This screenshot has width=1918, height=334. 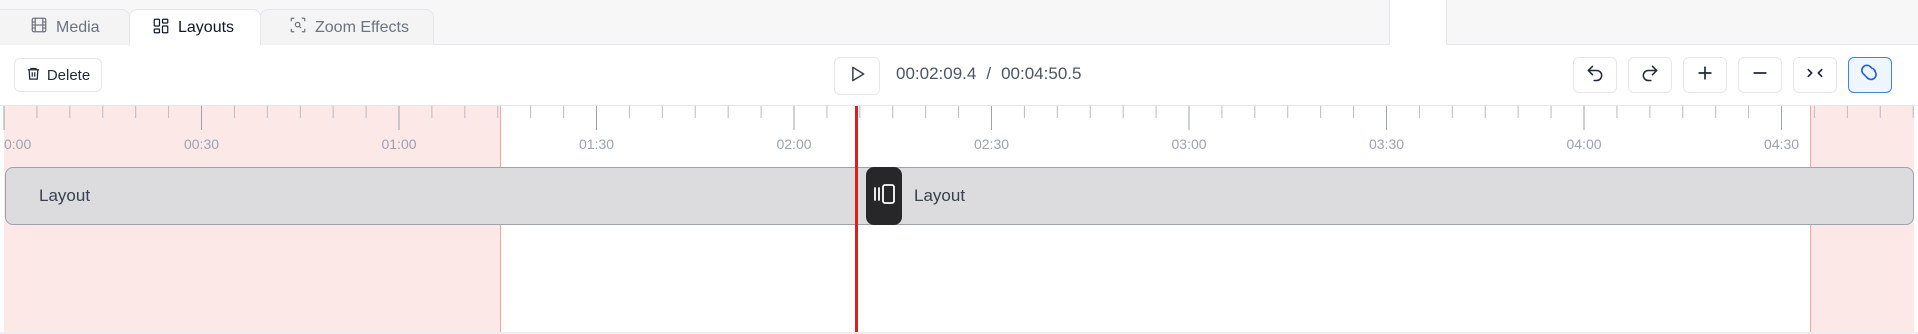 I want to click on layout-switch-icon, so click(x=884, y=196).